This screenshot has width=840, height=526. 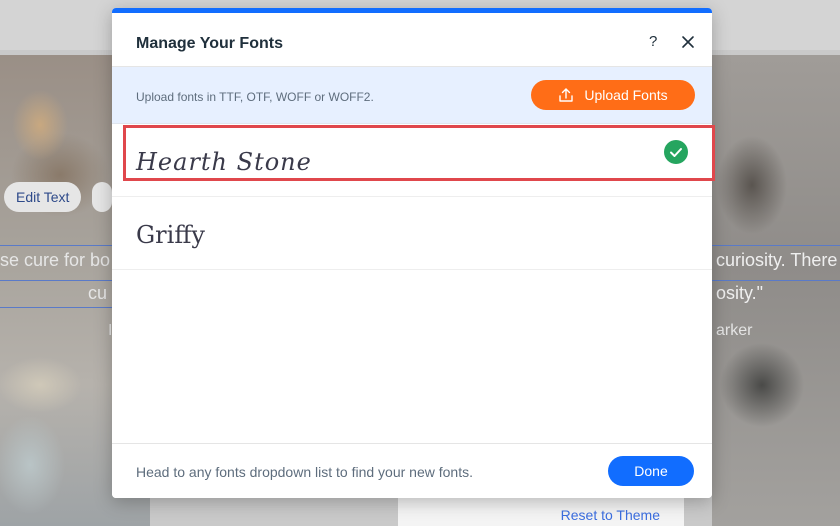 What do you see at coordinates (412, 160) in the screenshot?
I see `font-list-item-hearth-stone: Hearth Stone` at bounding box center [412, 160].